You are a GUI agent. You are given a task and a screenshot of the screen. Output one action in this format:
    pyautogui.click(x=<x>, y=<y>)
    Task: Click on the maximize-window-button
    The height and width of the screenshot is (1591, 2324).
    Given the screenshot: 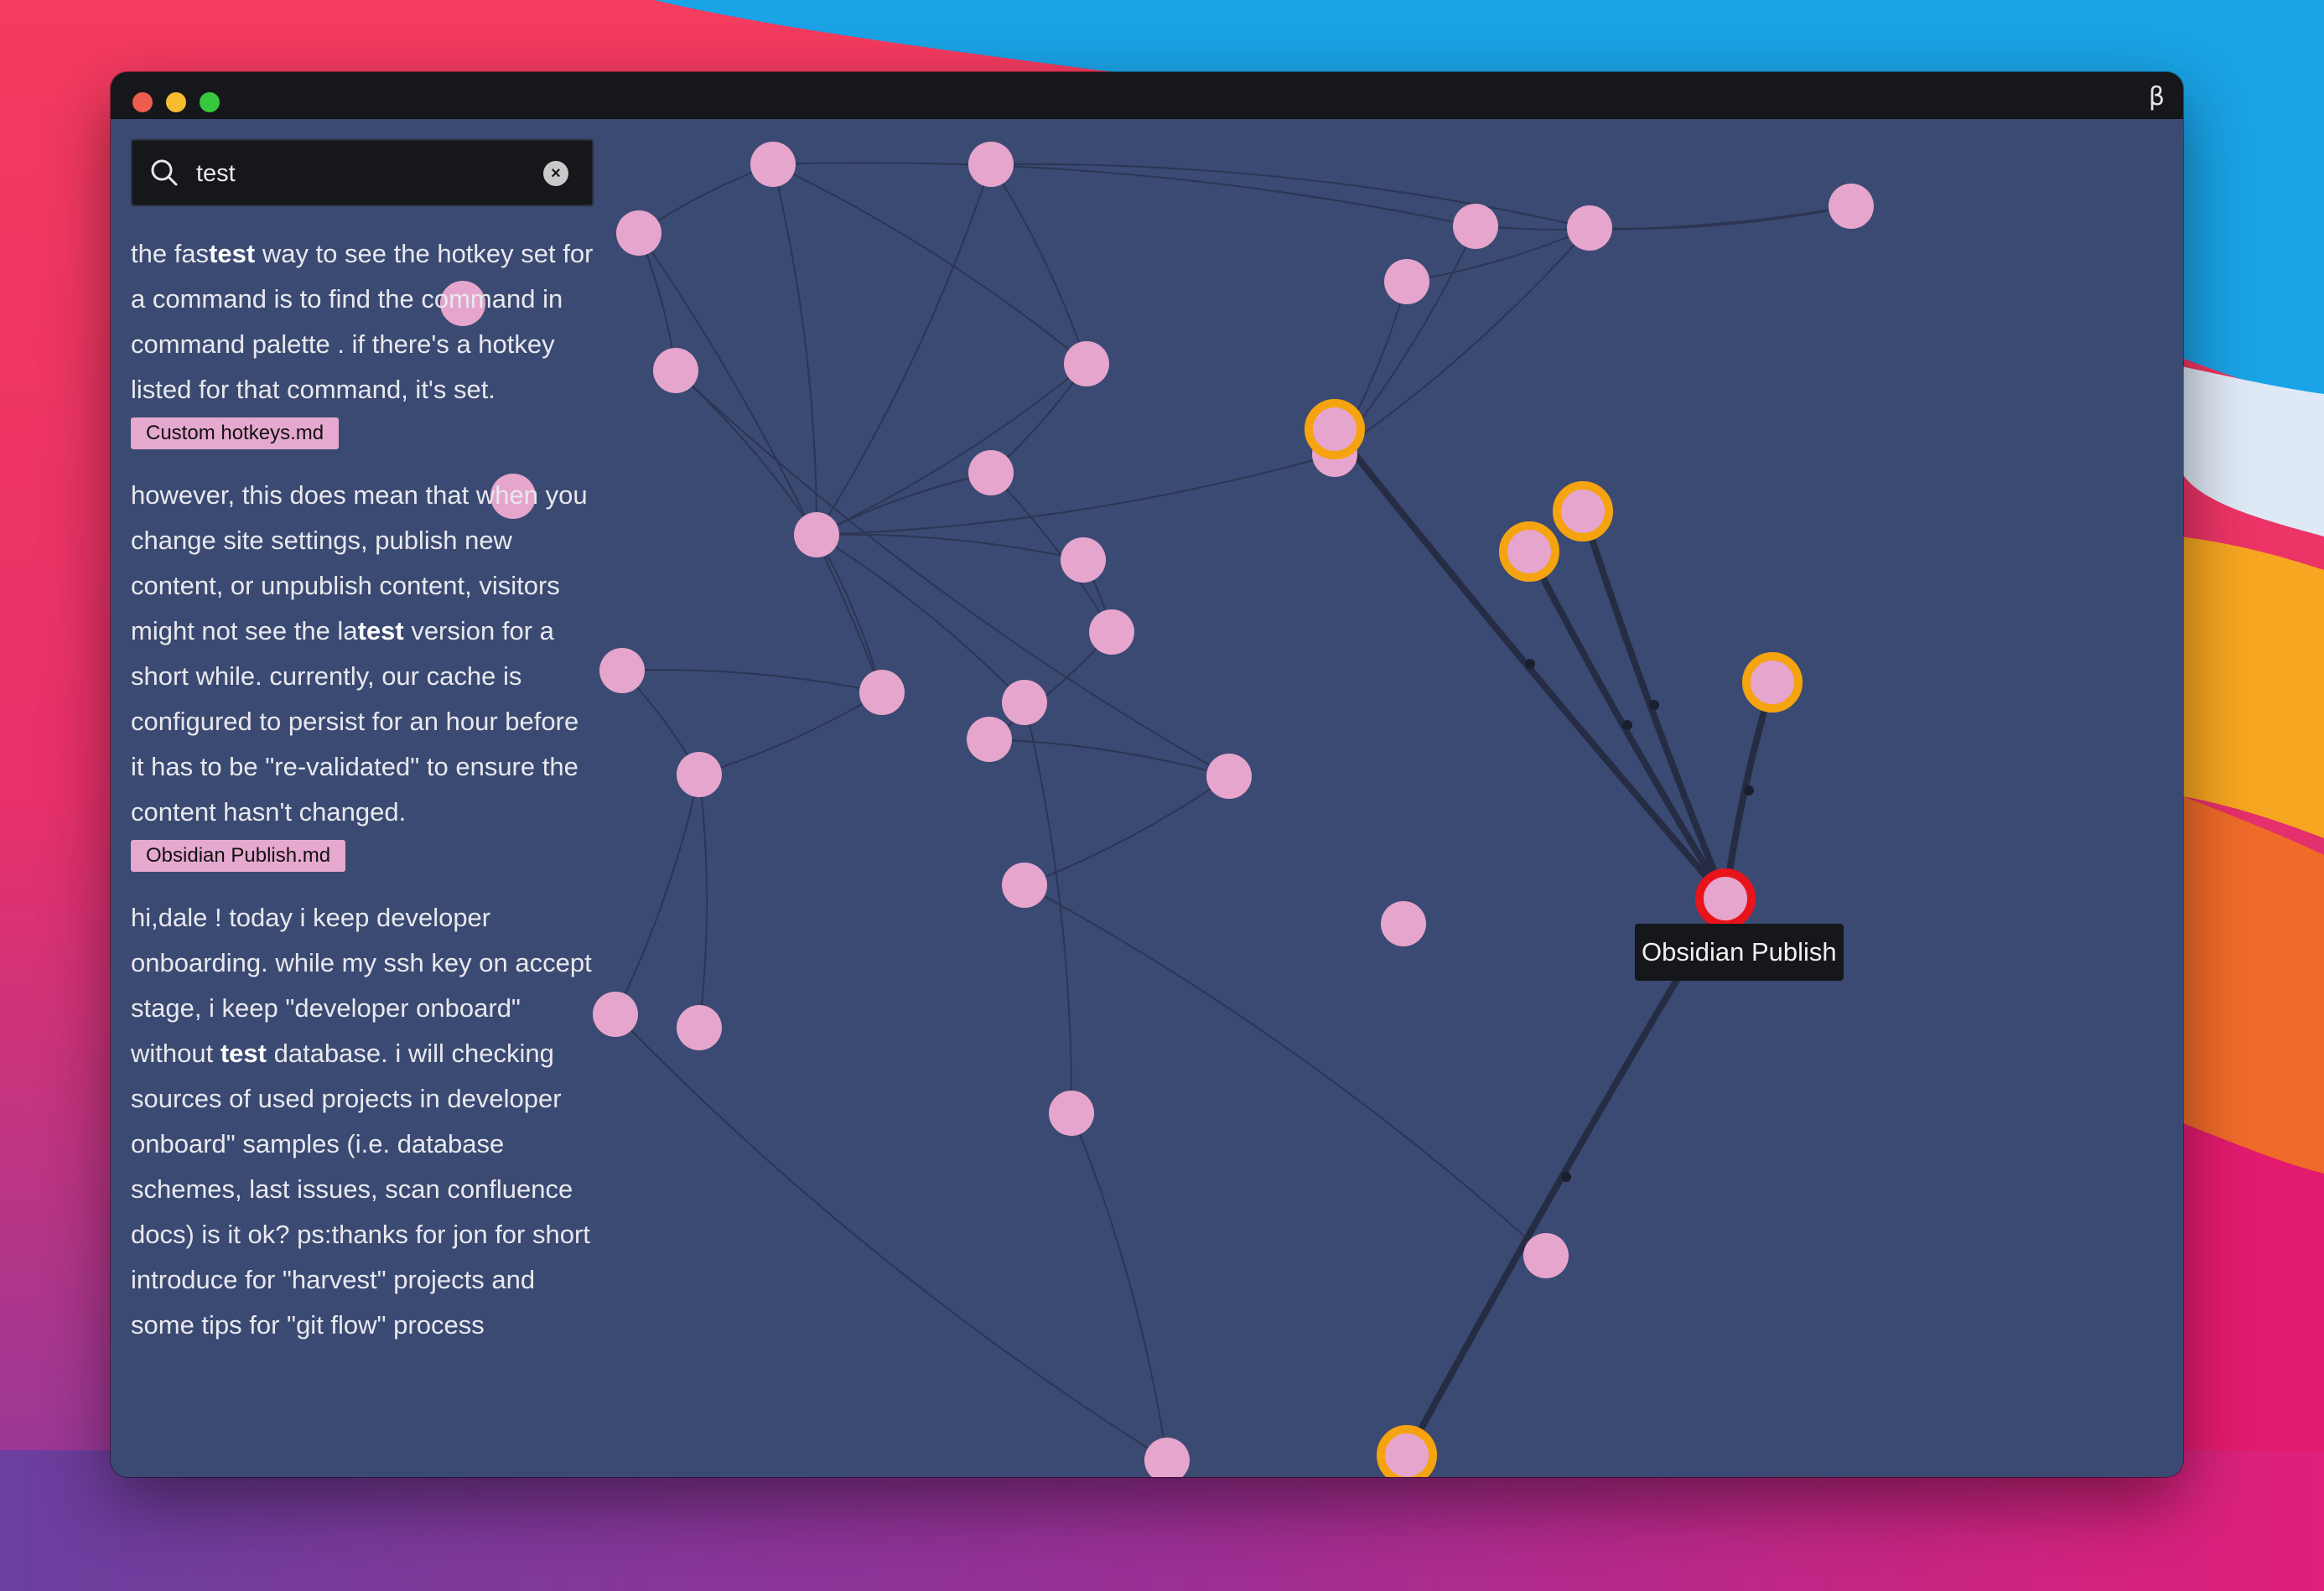 What is the action you would take?
    pyautogui.click(x=210, y=102)
    